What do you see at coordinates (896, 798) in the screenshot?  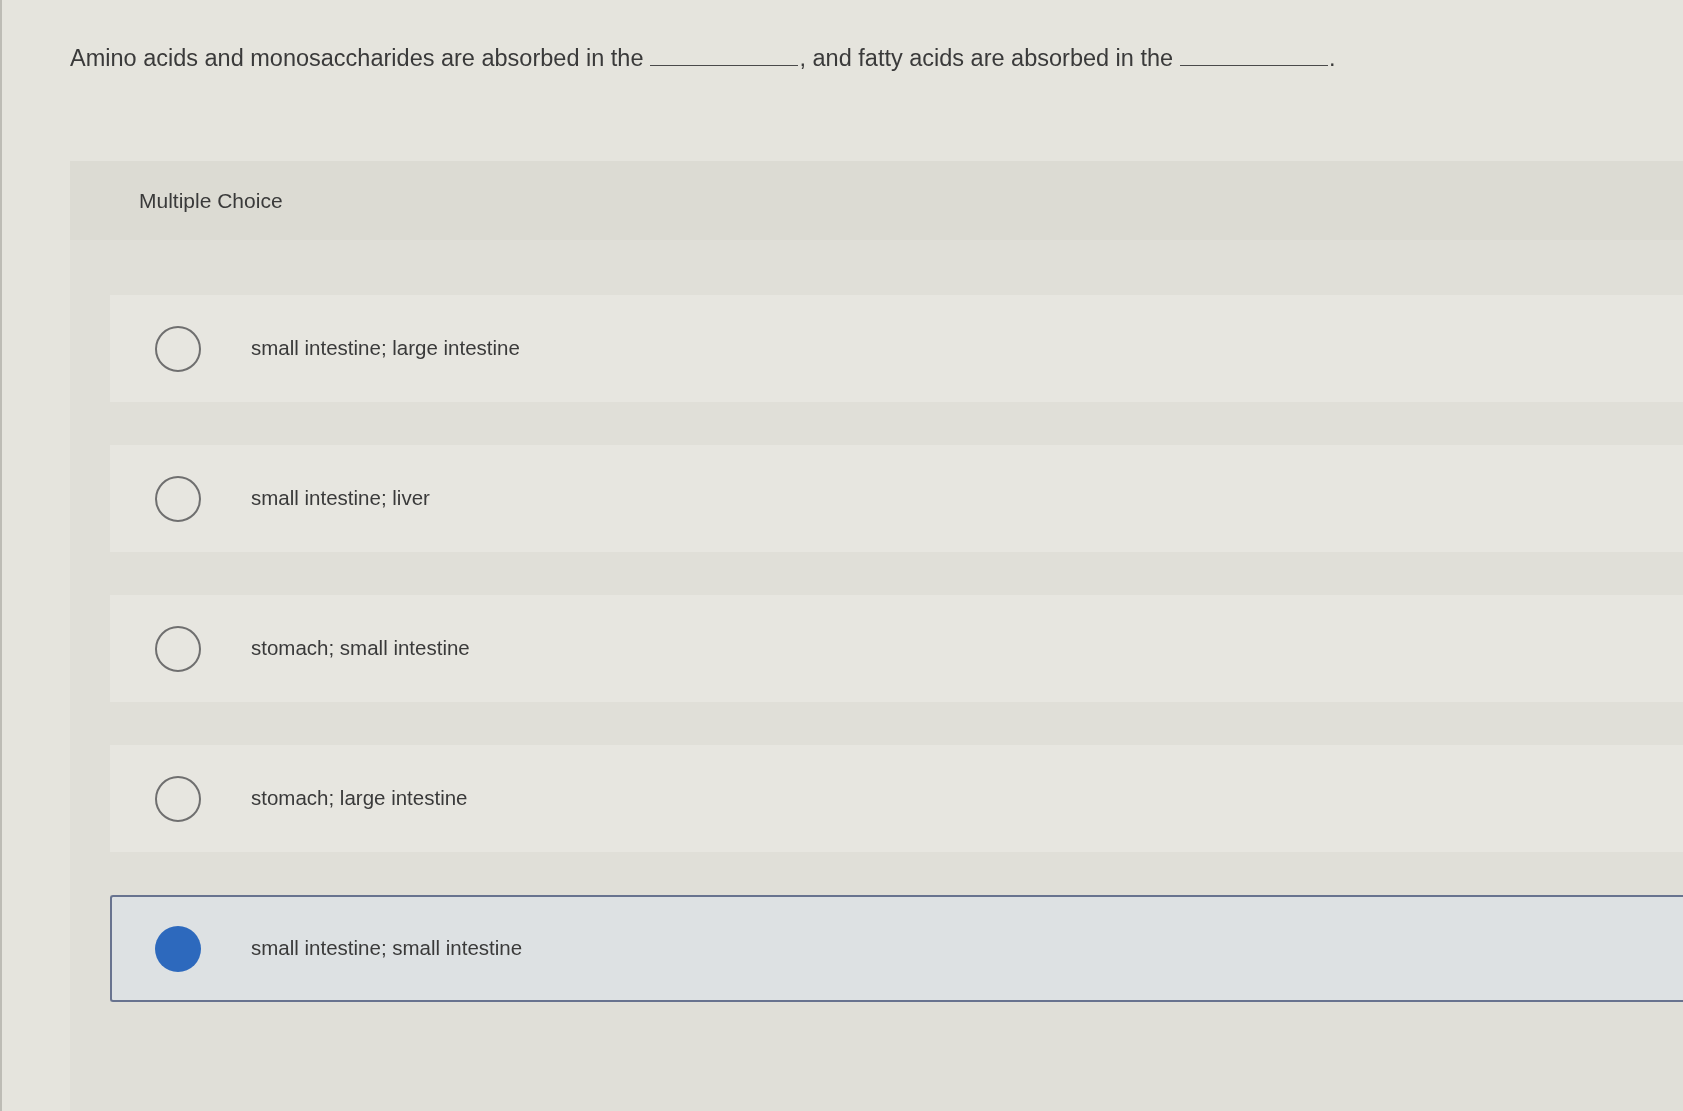 I see `answer-option: stomach; large intestine` at bounding box center [896, 798].